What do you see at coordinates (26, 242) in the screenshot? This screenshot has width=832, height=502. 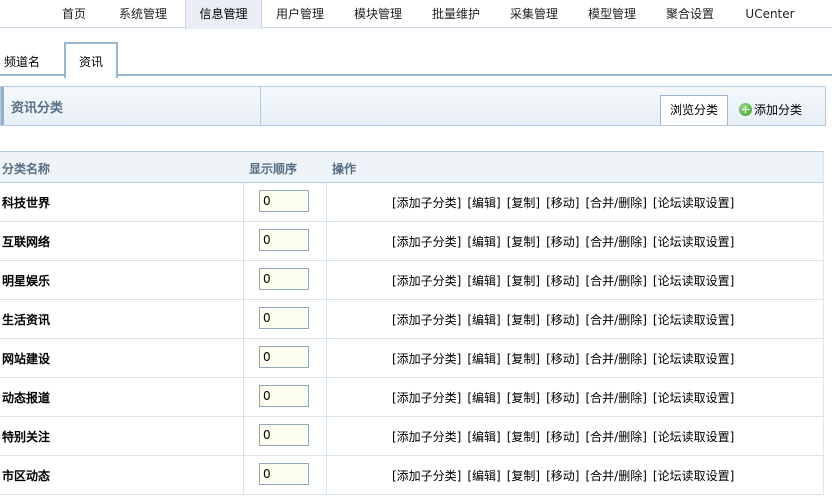 I see `category-name: 互联网络` at bounding box center [26, 242].